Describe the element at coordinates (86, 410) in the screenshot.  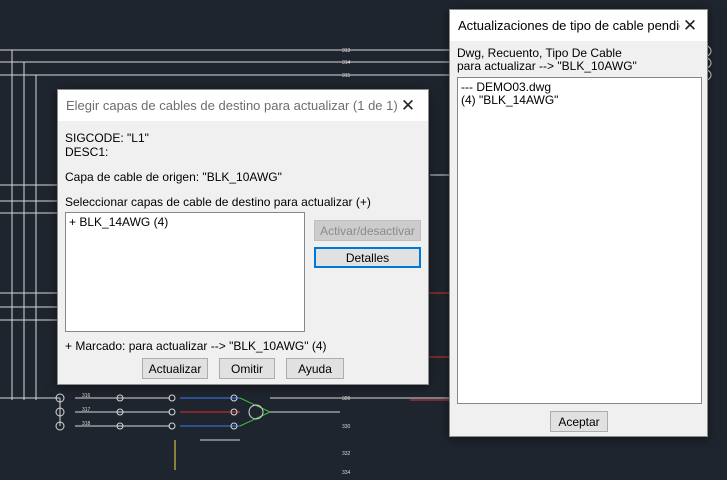
I see `wire-label-317: 317` at that location.